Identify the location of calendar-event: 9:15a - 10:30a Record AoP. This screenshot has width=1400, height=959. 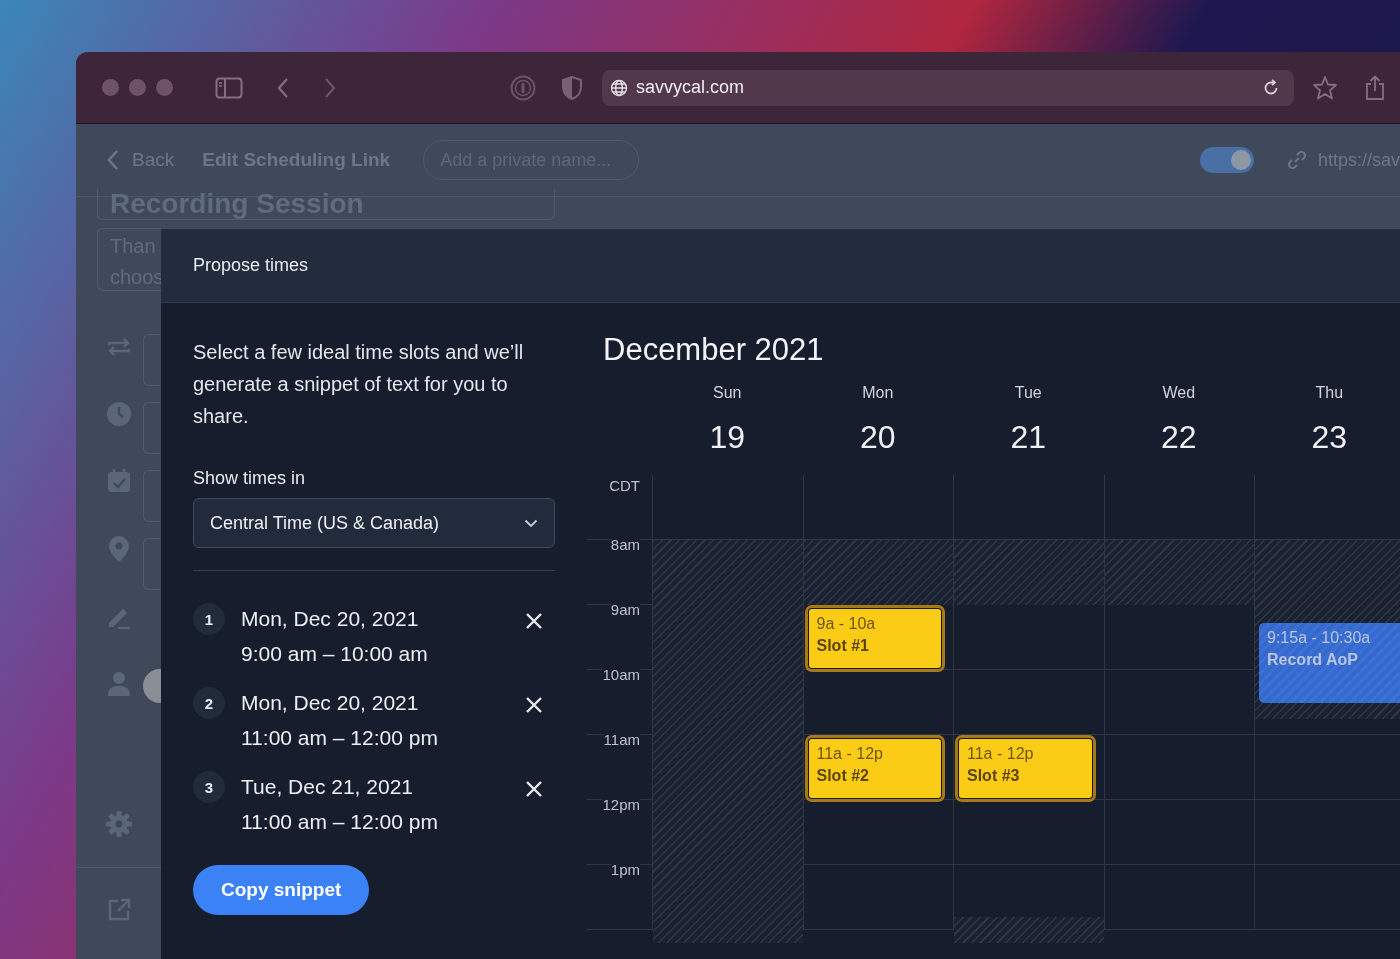
(1329, 663).